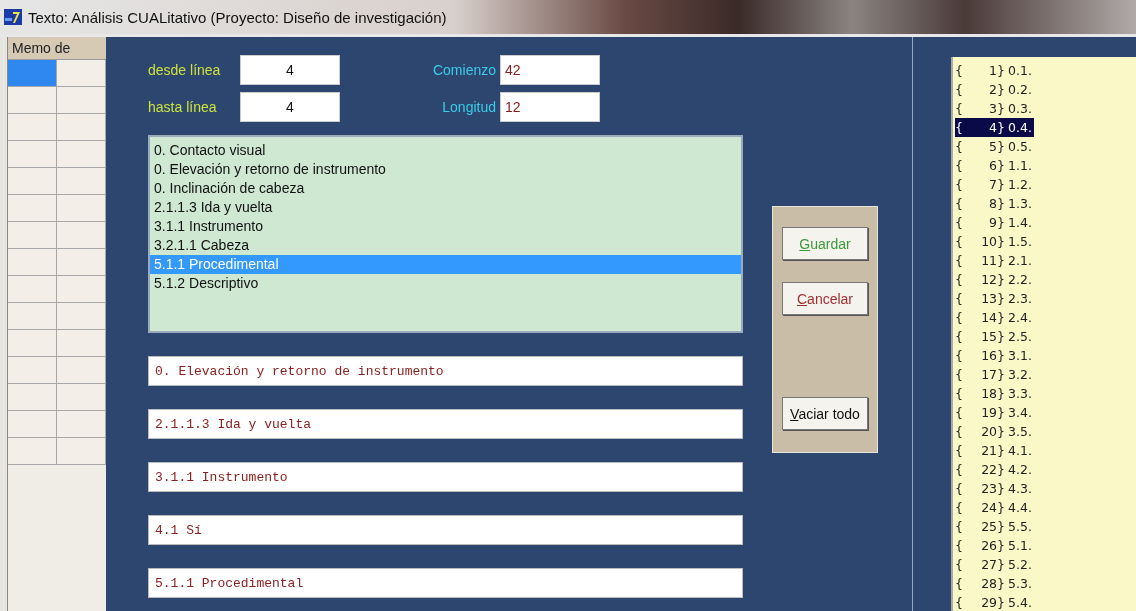  What do you see at coordinates (994, 260) in the screenshot?
I see `line-item: { 11} 2.1.` at bounding box center [994, 260].